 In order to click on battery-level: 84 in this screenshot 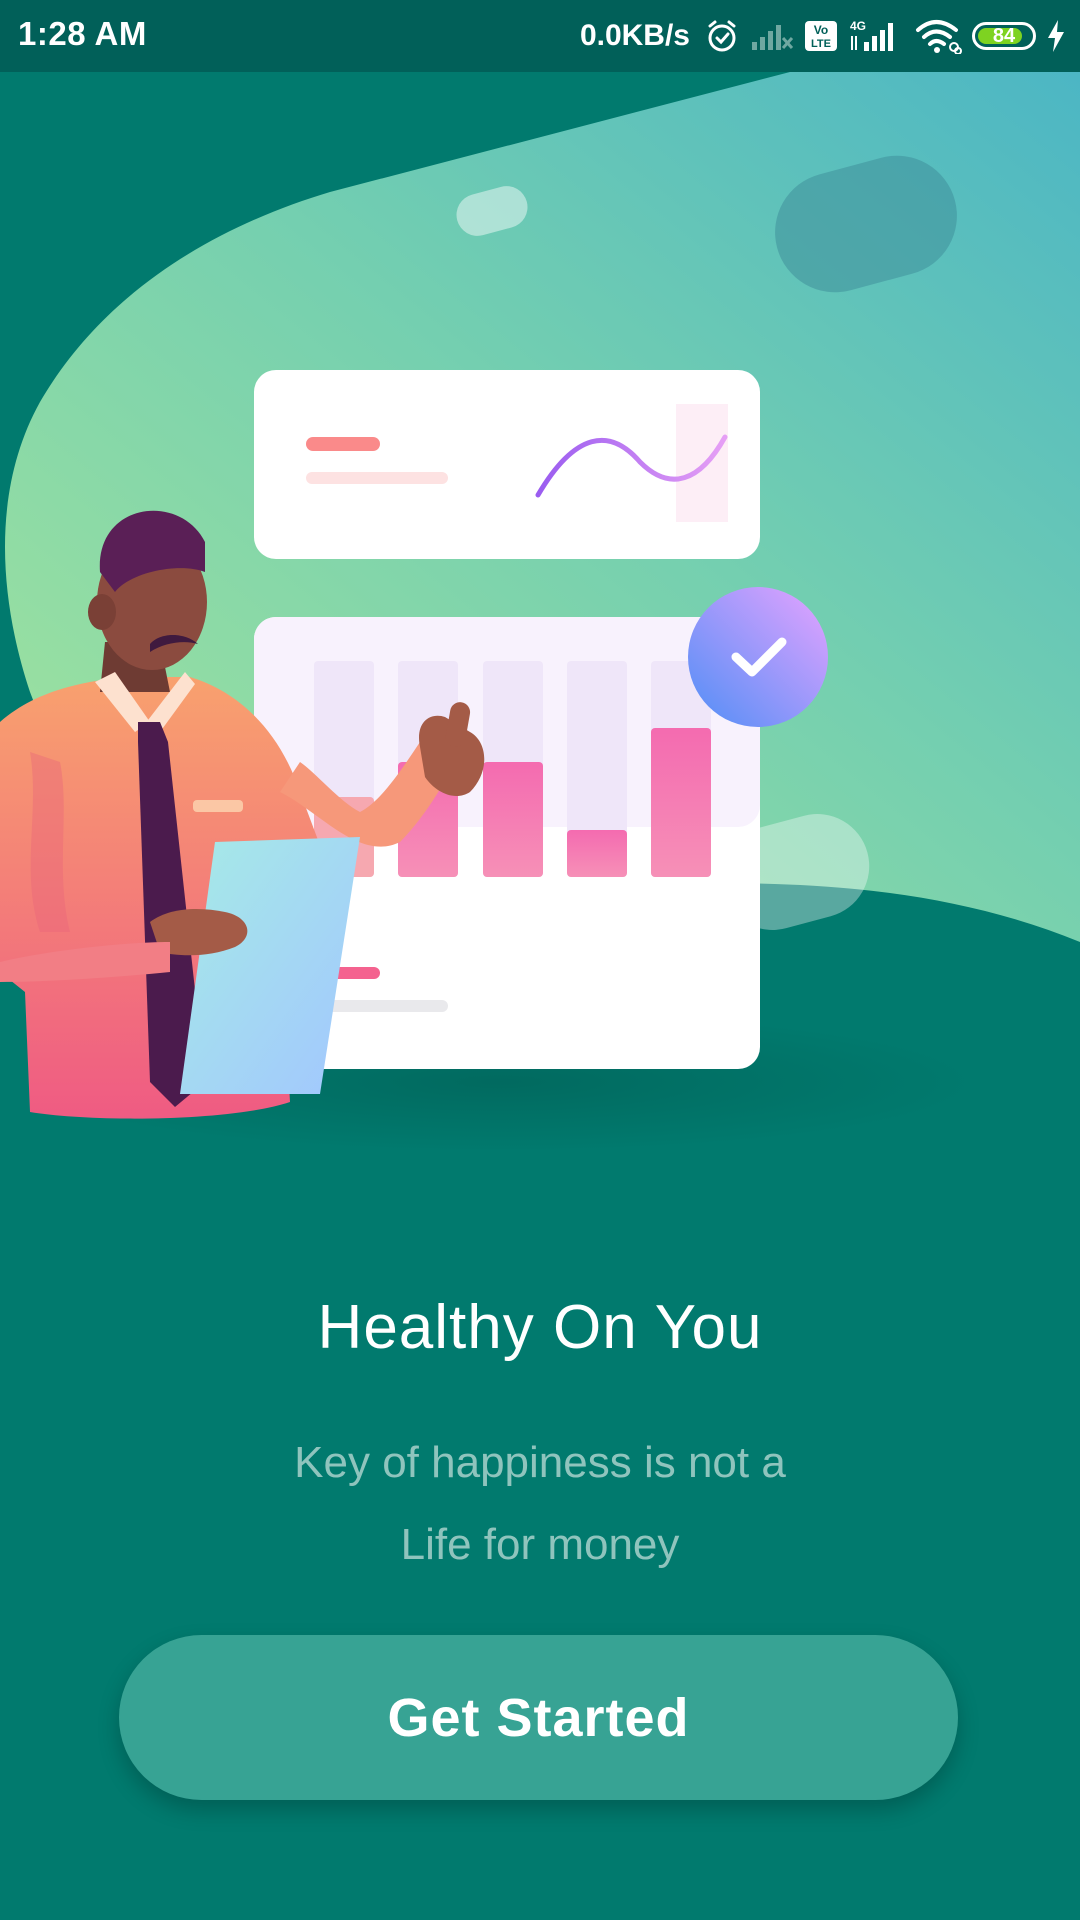, I will do `click(1004, 35)`.